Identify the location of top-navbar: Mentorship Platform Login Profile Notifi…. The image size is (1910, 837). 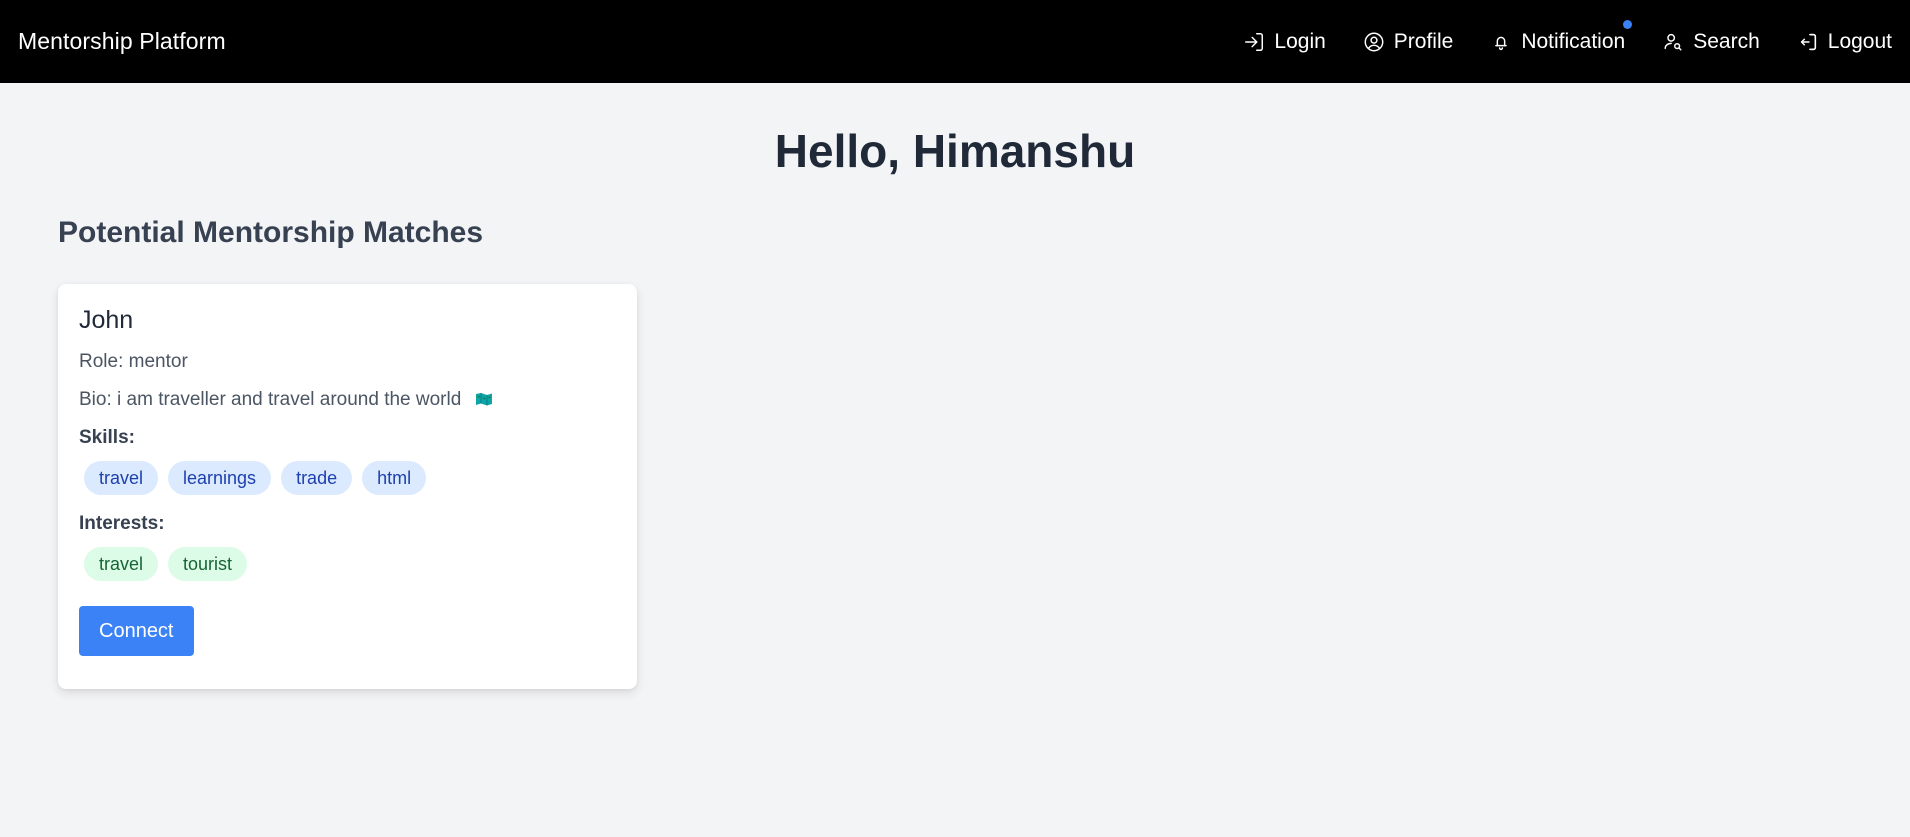
(955, 41).